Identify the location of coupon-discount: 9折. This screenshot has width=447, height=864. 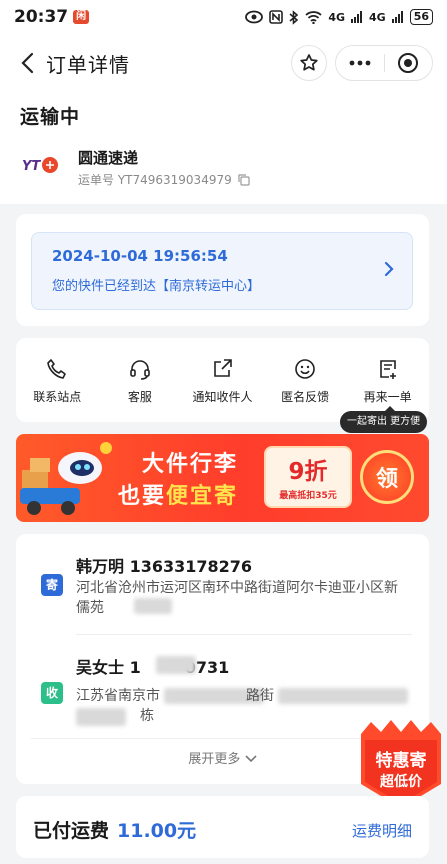
(308, 472).